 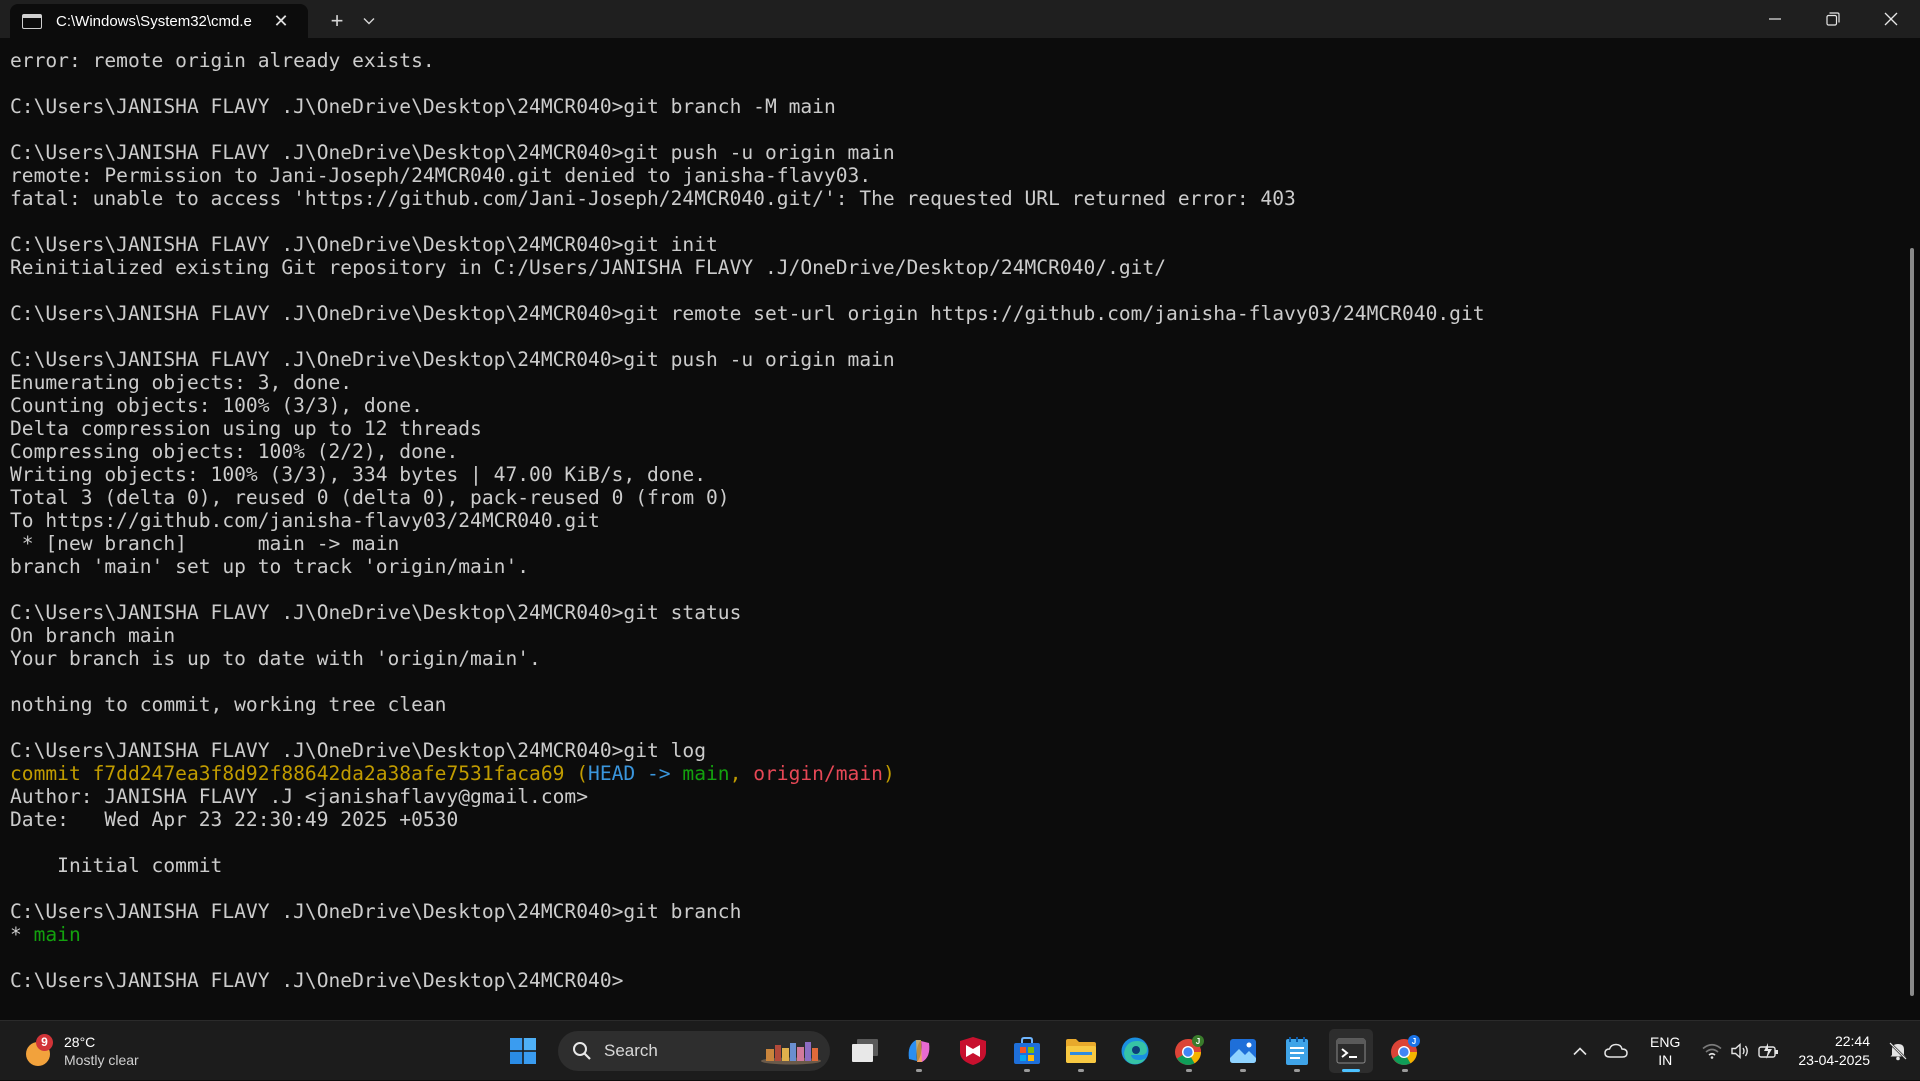 I want to click on terminal-line: Date: Wed Apr 23 22:30:49 2025 +0530, so click(x=747, y=819).